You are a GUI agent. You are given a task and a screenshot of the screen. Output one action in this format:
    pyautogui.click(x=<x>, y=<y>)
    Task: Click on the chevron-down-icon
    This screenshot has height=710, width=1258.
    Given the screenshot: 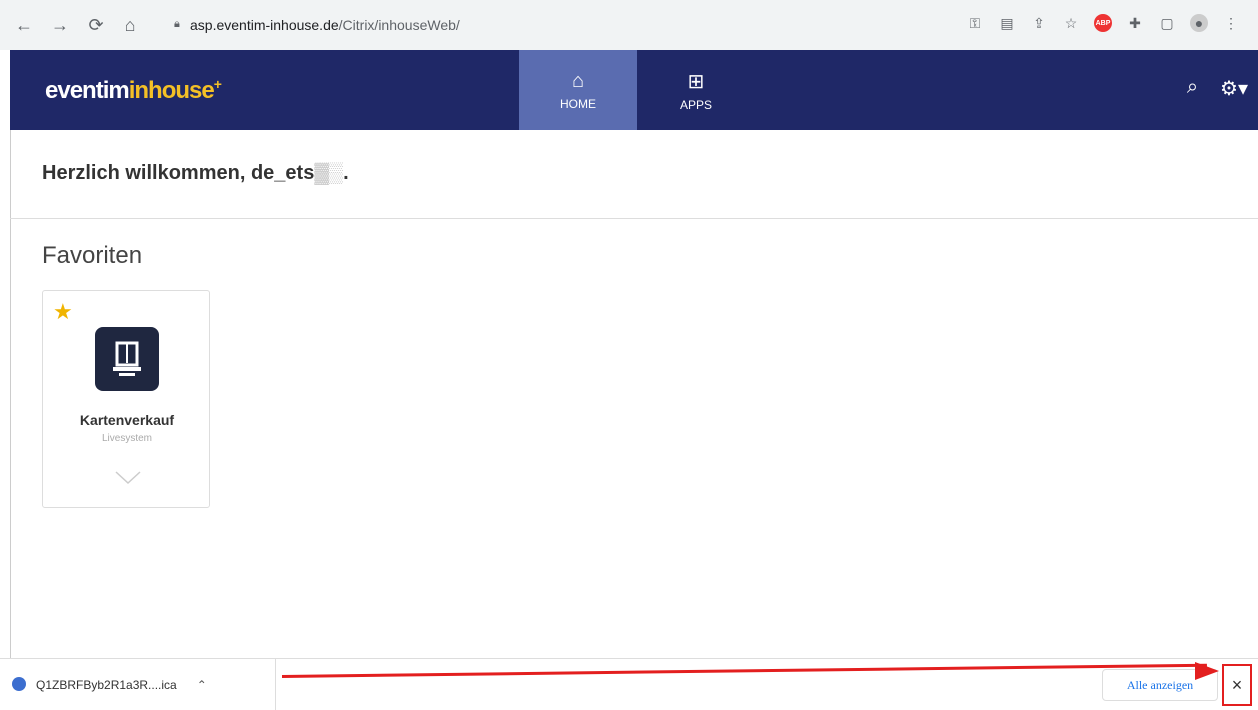 What is the action you would take?
    pyautogui.click(x=128, y=478)
    